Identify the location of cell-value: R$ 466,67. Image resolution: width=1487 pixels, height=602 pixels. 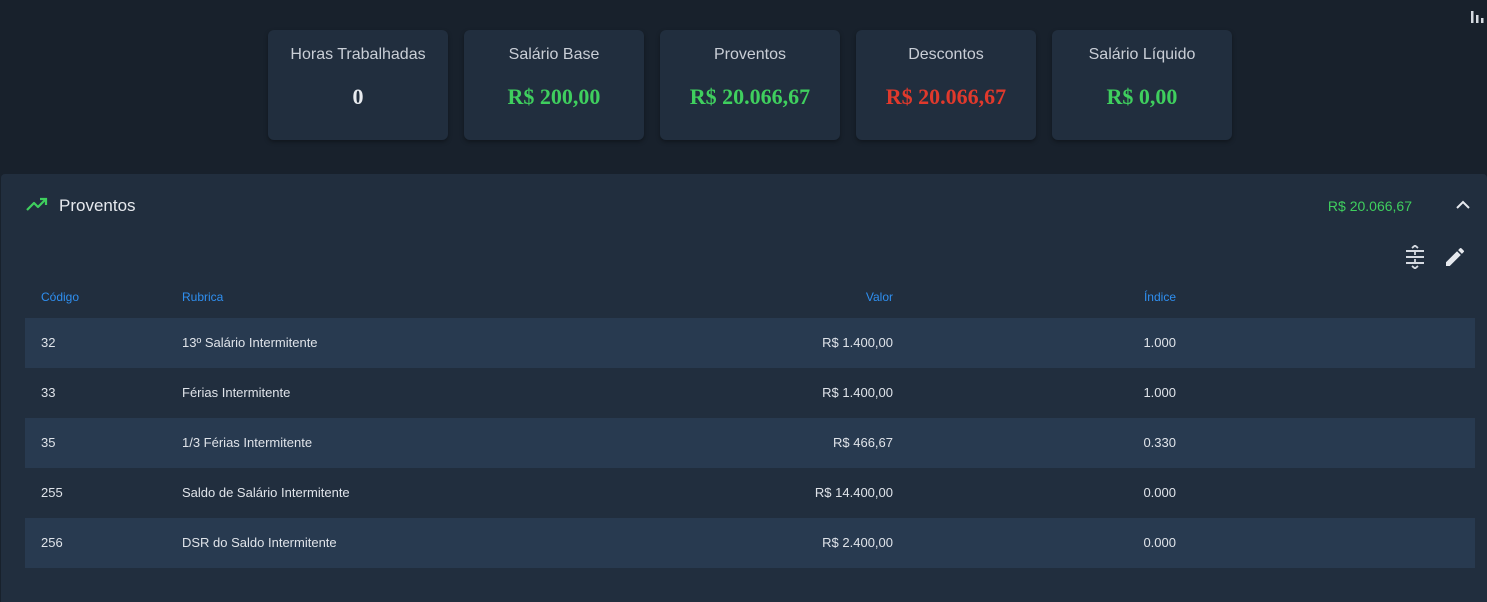
(863, 442).